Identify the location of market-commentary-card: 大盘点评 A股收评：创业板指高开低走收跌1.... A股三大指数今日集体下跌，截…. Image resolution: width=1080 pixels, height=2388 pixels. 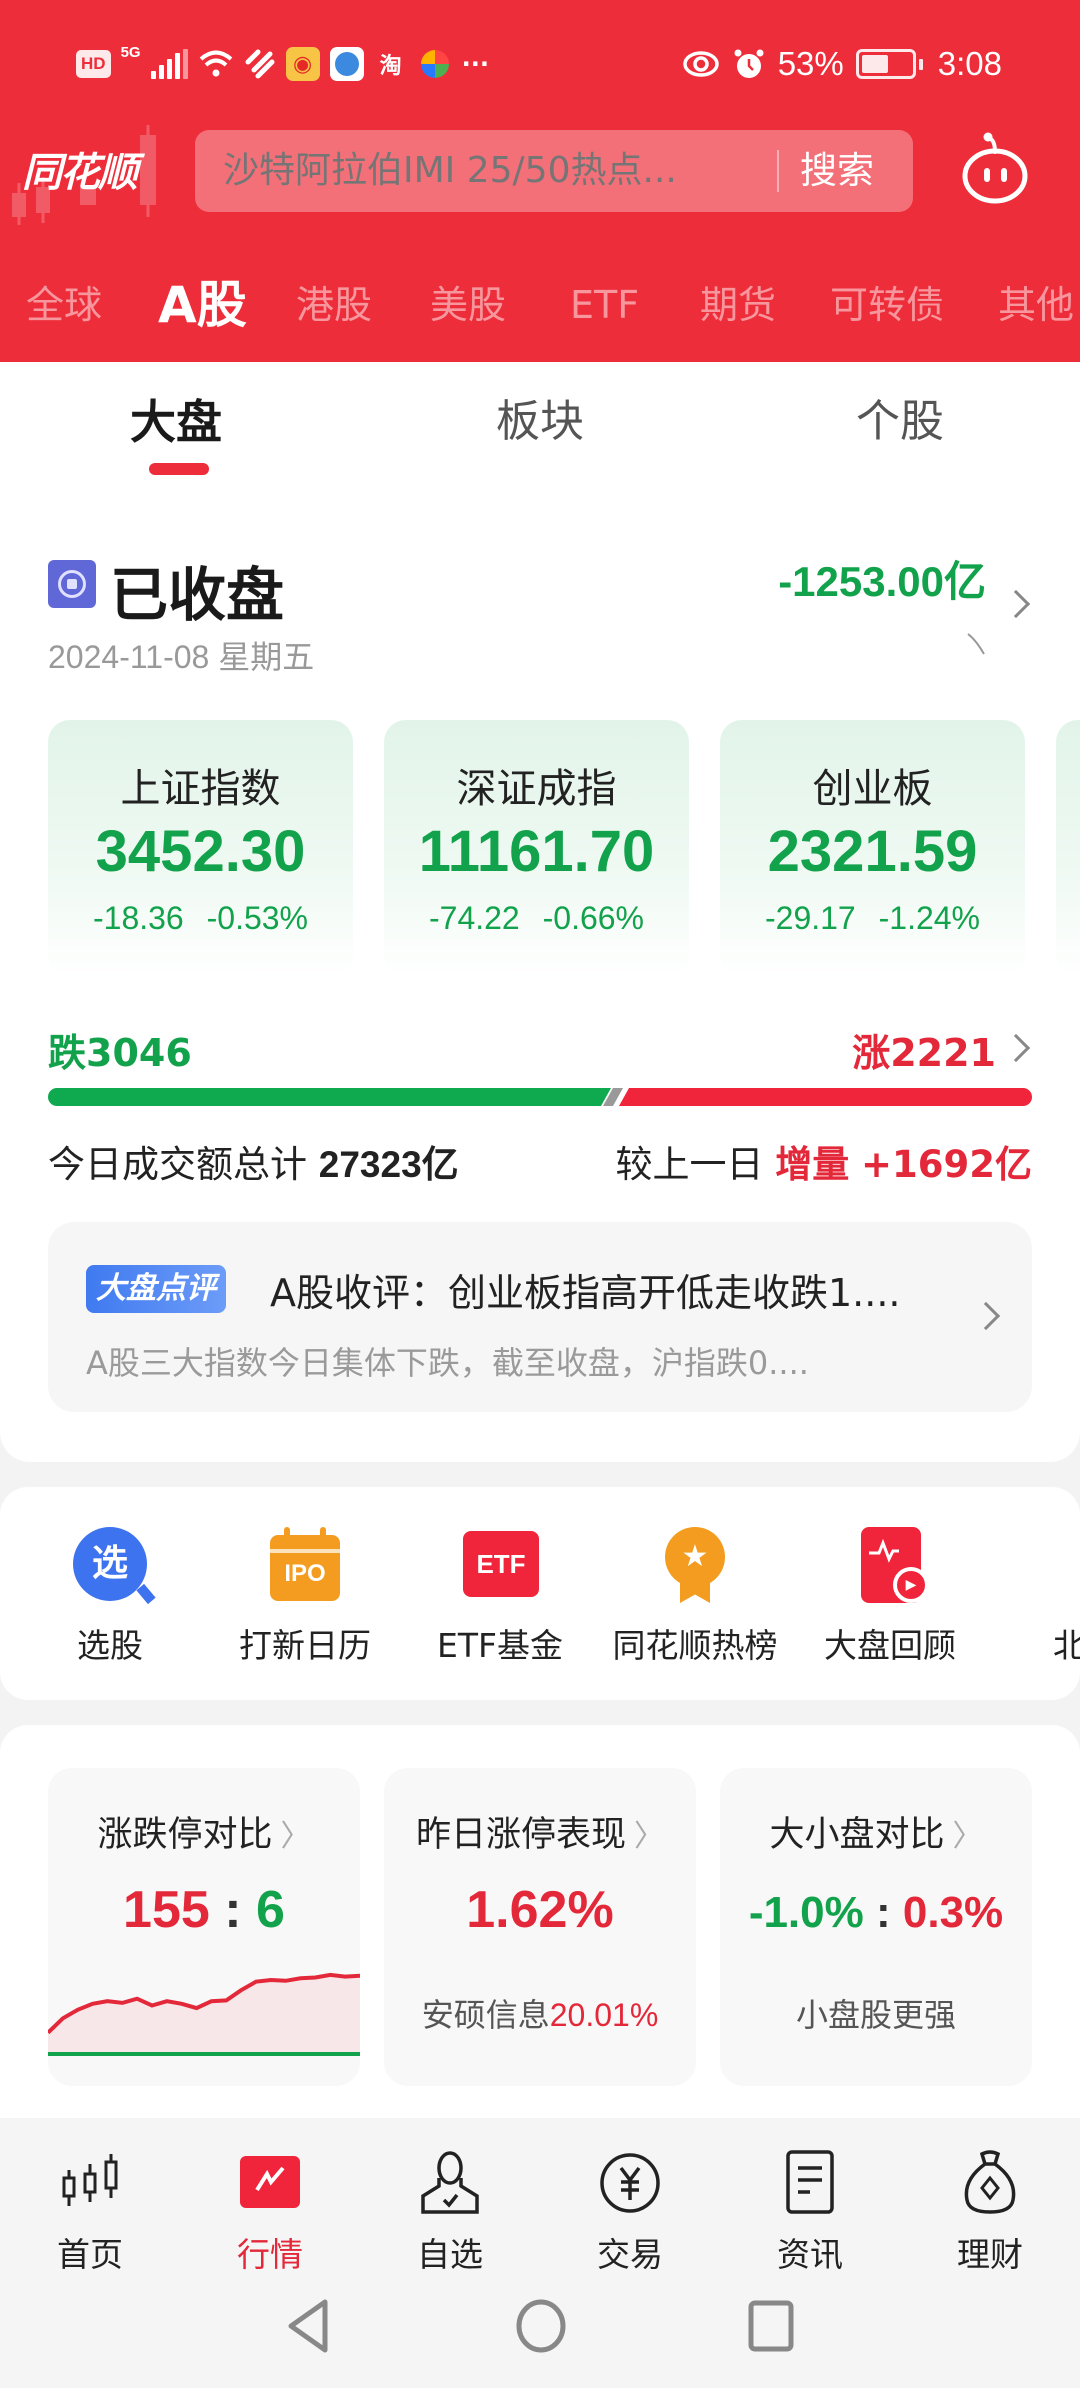
(540, 1317).